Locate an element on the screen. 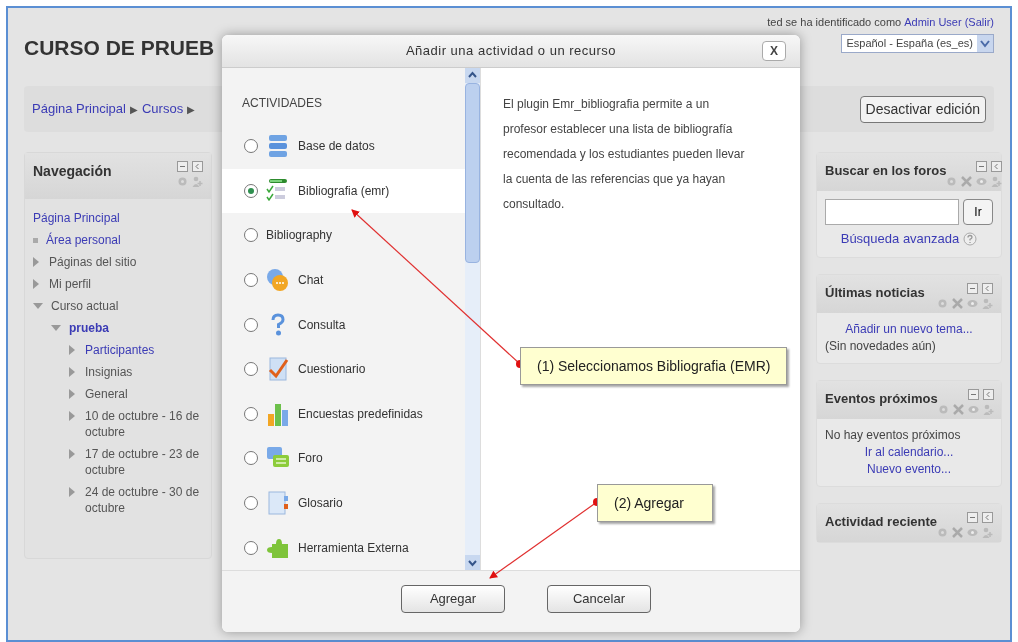 The height and width of the screenshot is (642, 1018). activity-option: Bibliography is located at coordinates (343, 235).